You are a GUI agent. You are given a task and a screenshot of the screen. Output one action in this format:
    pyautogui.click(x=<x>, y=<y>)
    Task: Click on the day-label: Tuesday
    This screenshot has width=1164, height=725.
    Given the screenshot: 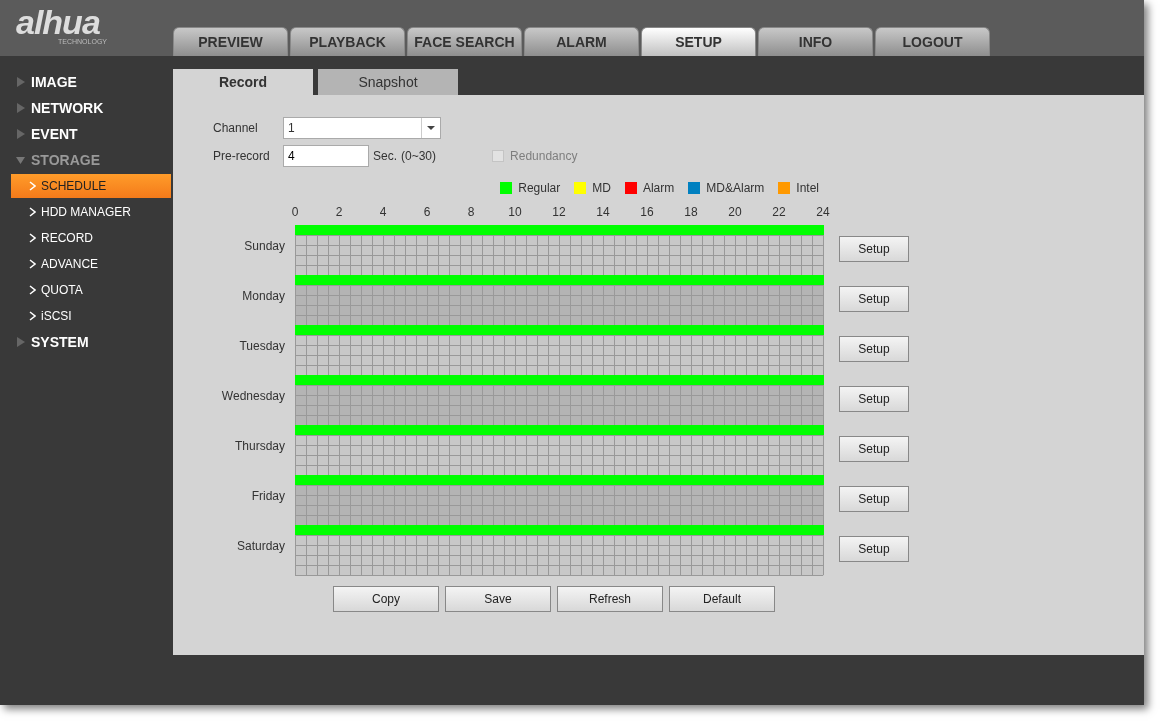 What is the action you would take?
    pyautogui.click(x=262, y=346)
    